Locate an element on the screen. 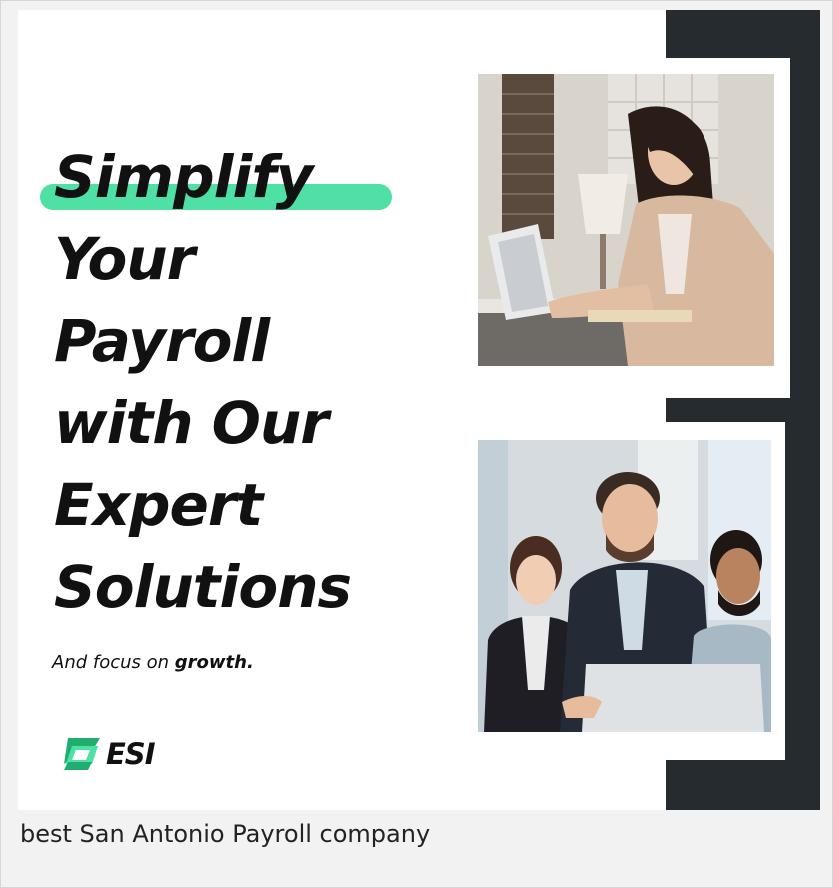 The width and height of the screenshot is (833, 888). headline-line-4: Expert is located at coordinates (158, 505).